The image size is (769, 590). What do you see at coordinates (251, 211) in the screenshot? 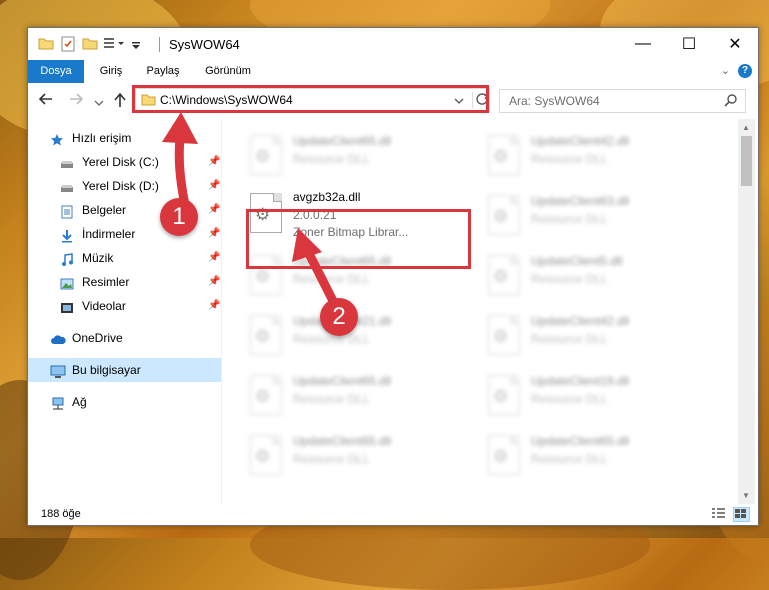
I see `annotation-overlay` at bounding box center [251, 211].